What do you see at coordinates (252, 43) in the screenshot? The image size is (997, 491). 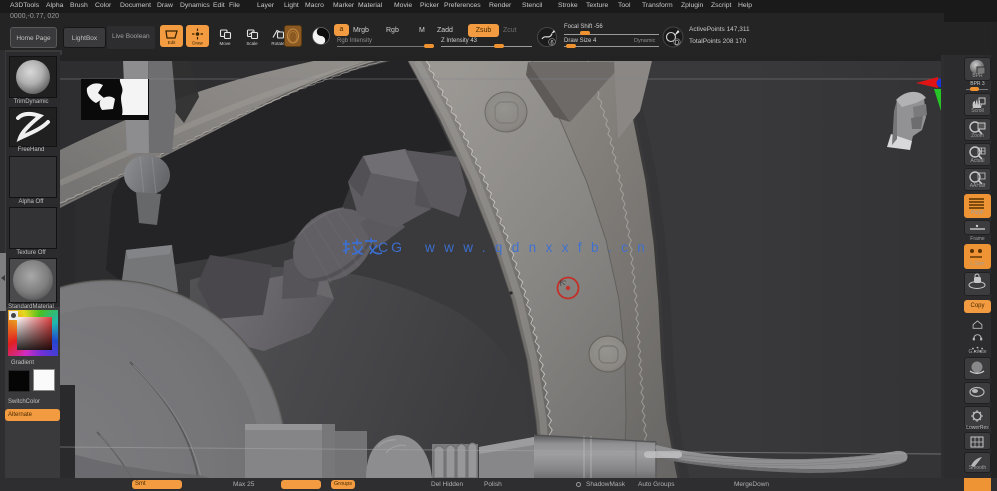 I see `svg-text: Scale` at bounding box center [252, 43].